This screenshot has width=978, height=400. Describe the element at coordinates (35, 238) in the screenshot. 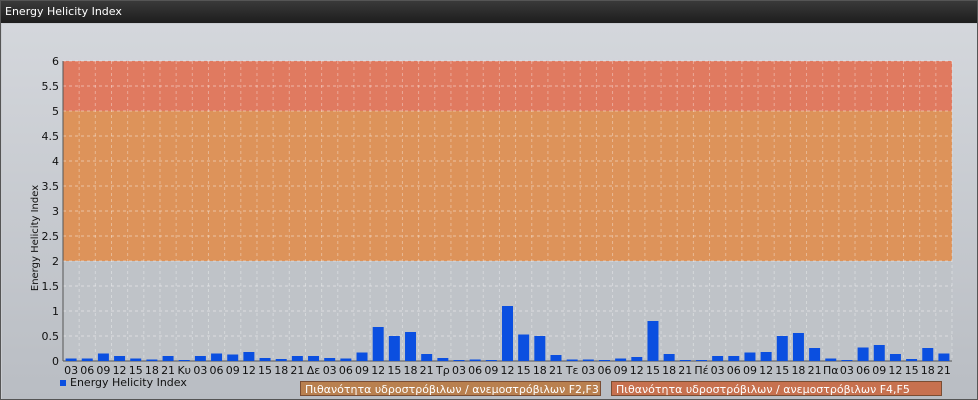

I see `y-axis-label: Energy Helicity Index` at that location.